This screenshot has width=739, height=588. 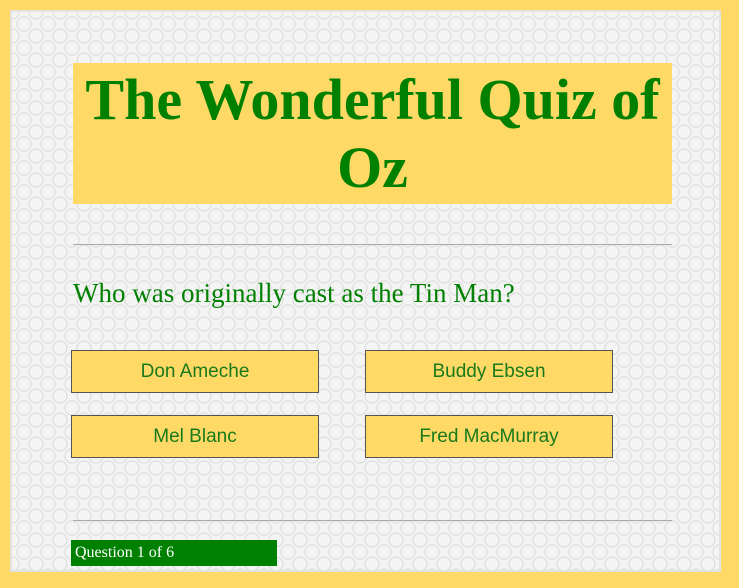 I want to click on question-text: Who was originally cast as the Tin Man?, so click(x=294, y=293).